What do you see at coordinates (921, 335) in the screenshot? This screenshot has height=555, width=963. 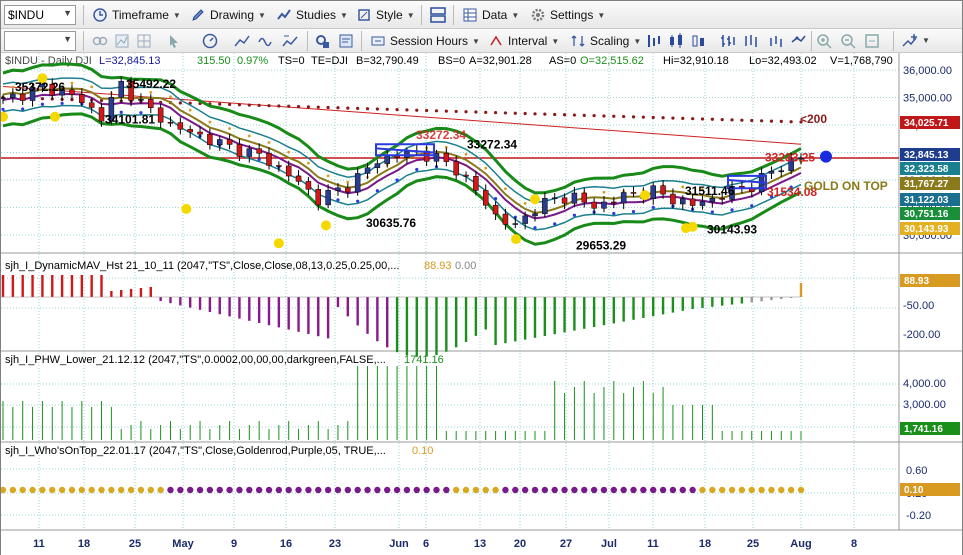 I see `mav-axis-label: -200.00` at bounding box center [921, 335].